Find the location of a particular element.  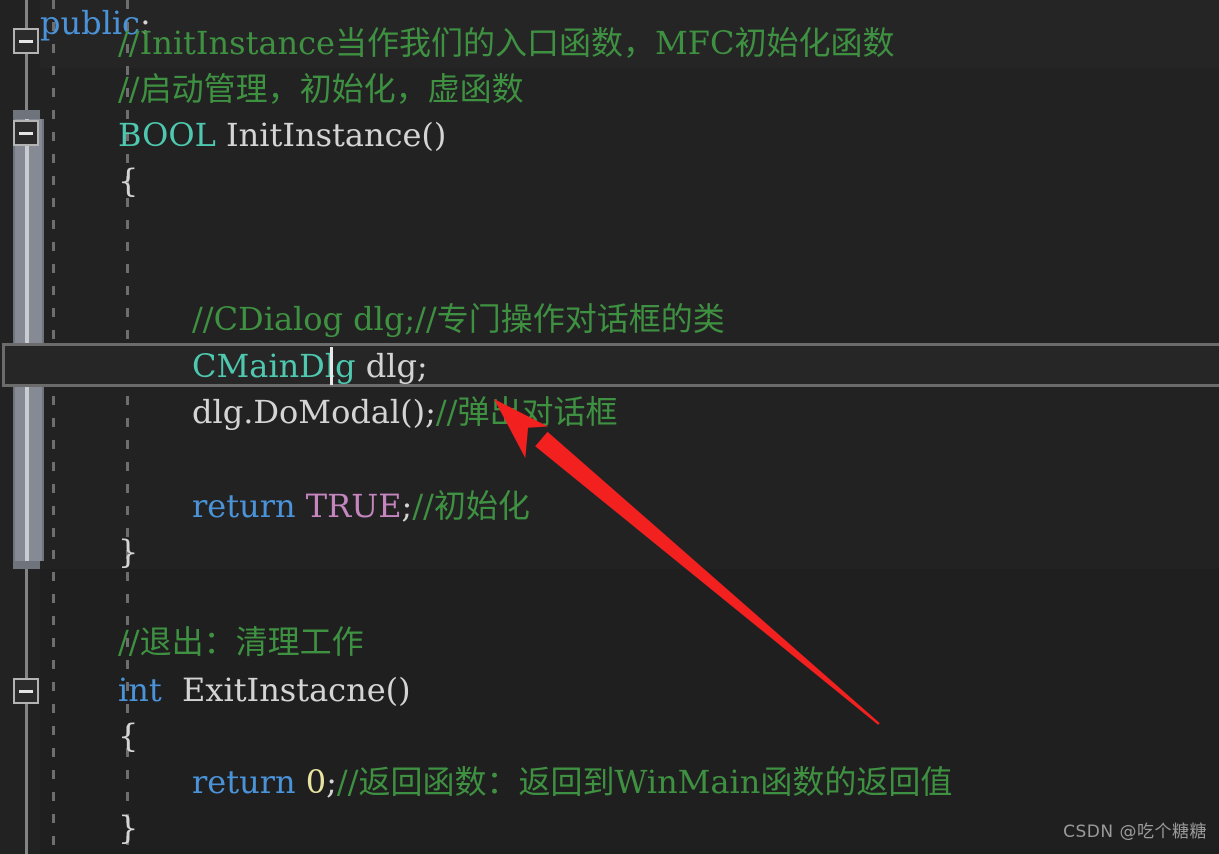

code-token: dlg; is located at coordinates (391, 366).